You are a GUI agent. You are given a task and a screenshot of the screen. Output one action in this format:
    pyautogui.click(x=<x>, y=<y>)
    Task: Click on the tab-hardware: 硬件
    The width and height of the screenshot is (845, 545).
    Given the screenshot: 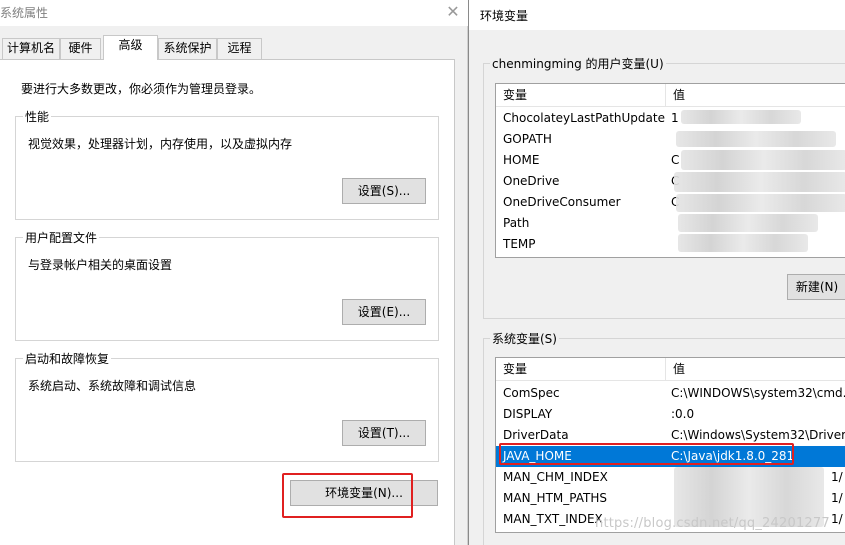 What is the action you would take?
    pyautogui.click(x=80, y=48)
    